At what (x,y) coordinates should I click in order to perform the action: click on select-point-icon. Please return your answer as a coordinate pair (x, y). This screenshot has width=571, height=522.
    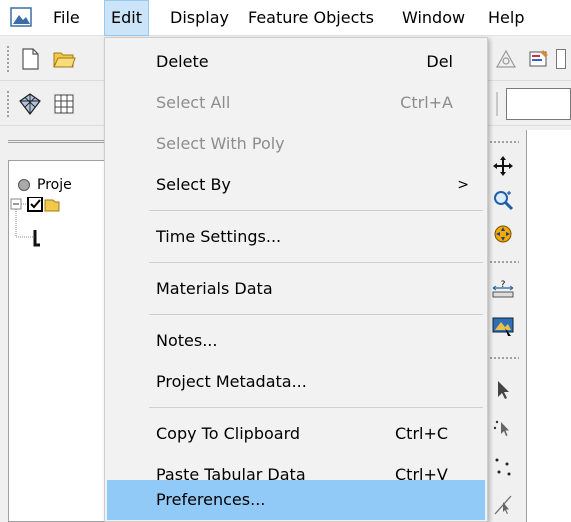
    Looking at the image, I should click on (503, 428).